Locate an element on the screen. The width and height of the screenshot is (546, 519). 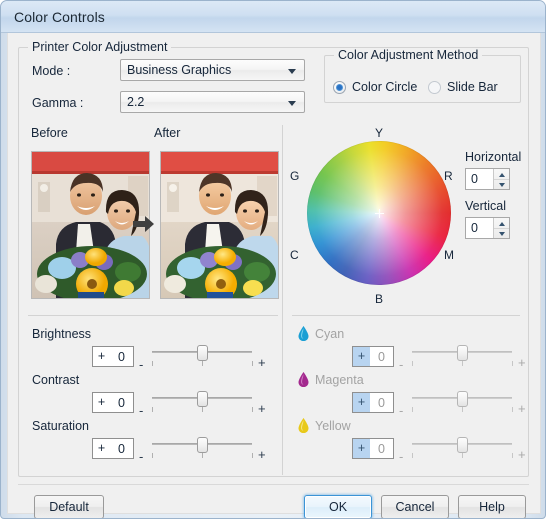
brightness-slider-thumb is located at coordinates (202, 353).